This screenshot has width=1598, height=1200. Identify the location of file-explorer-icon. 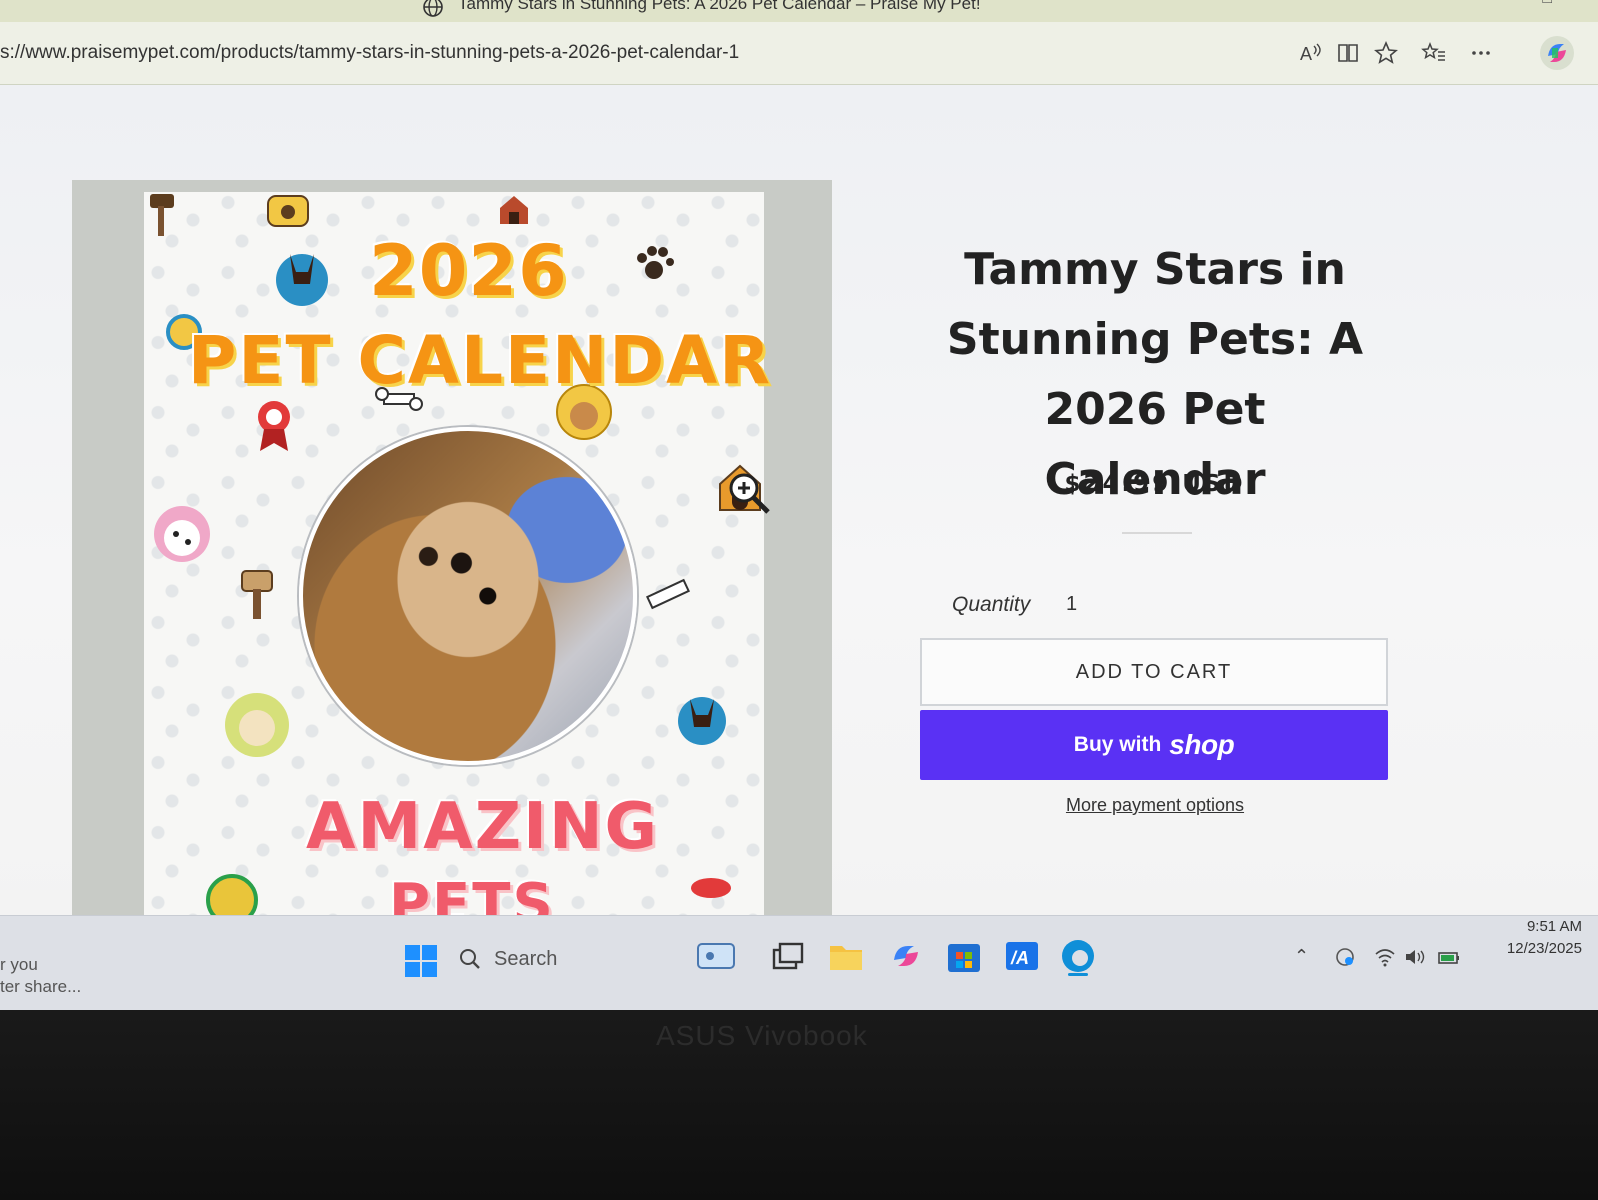
(846, 956).